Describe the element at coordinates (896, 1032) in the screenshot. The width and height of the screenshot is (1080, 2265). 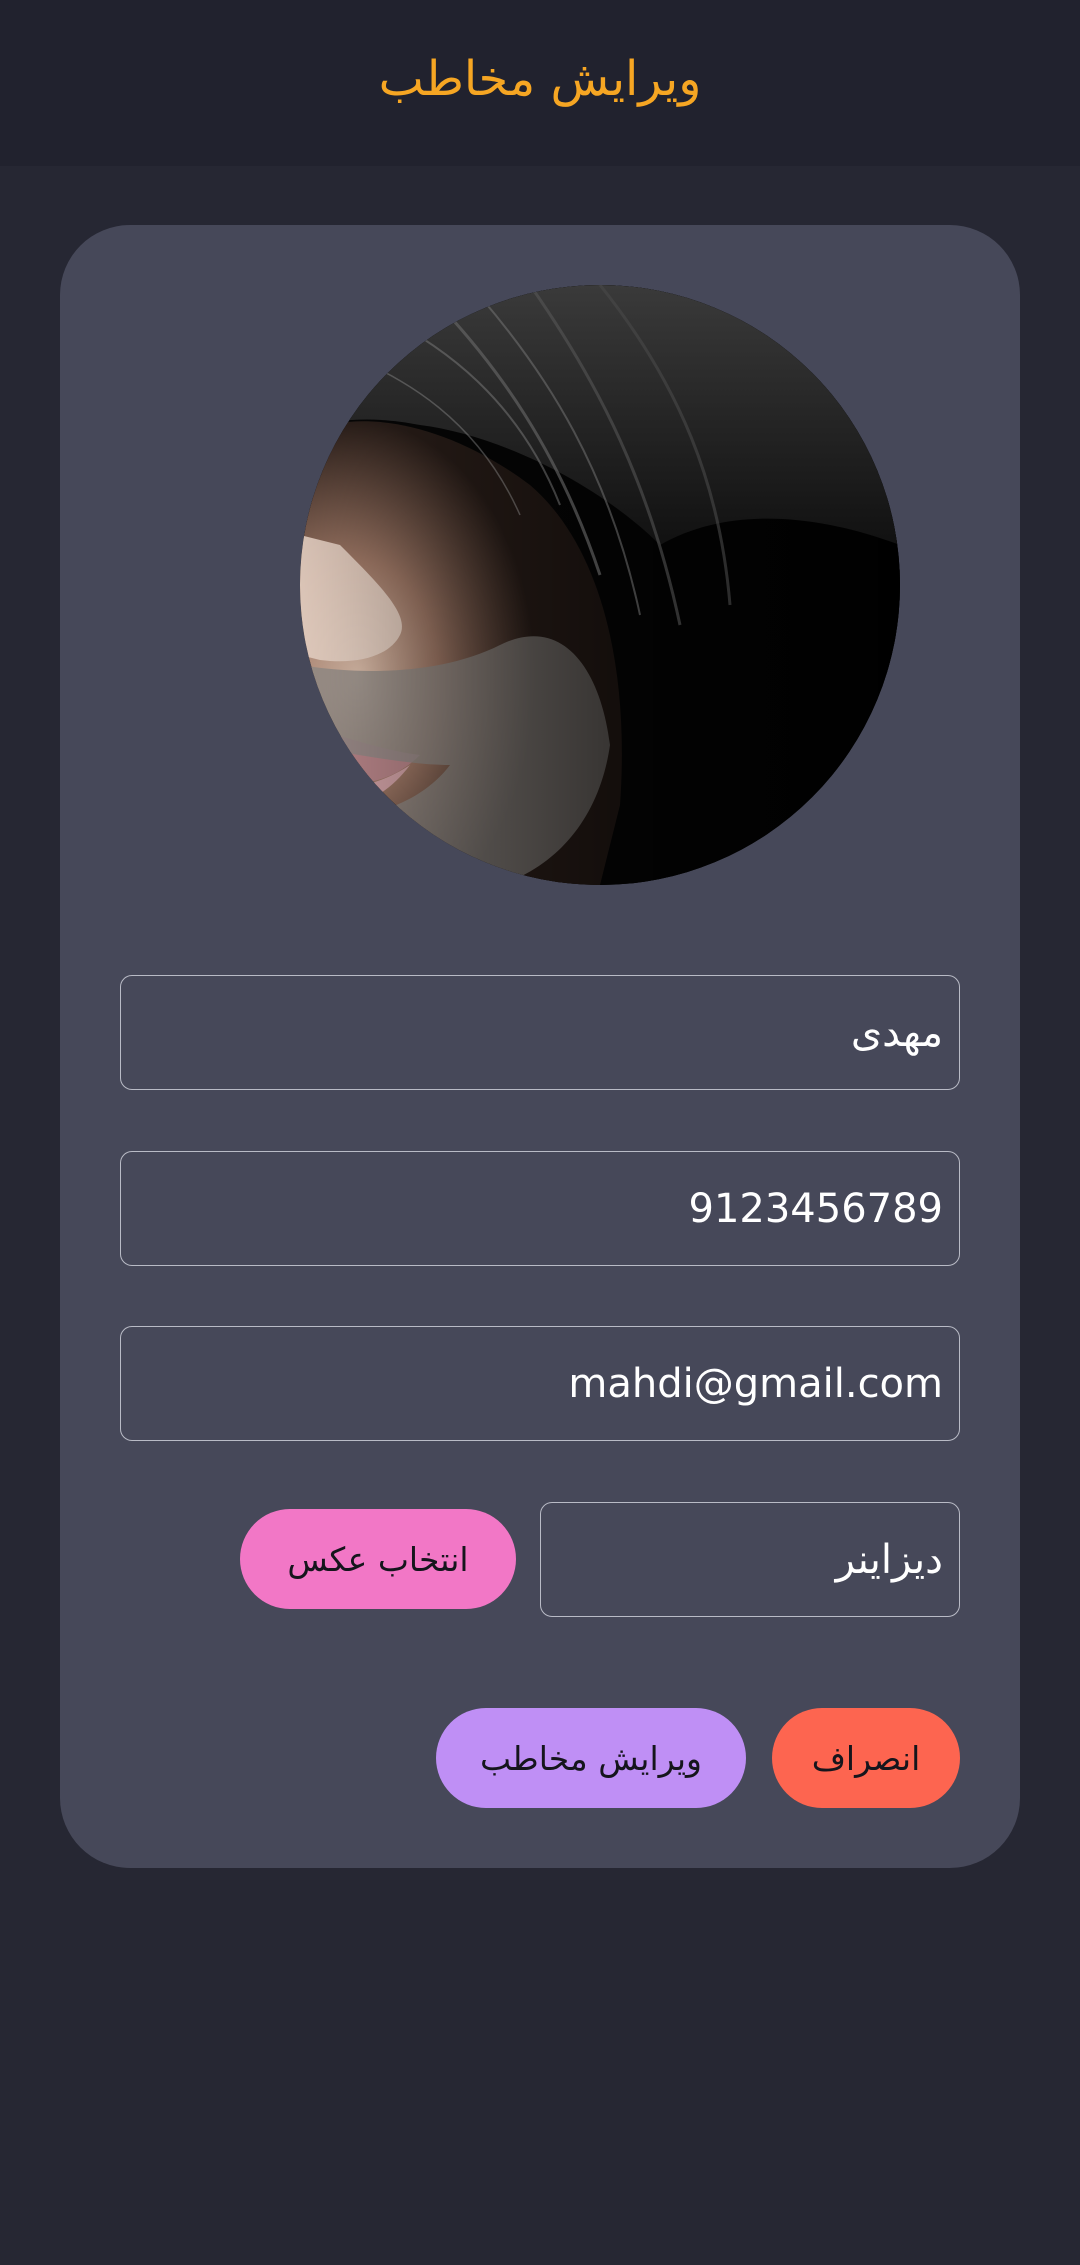
I see `name-value: مهدی` at that location.